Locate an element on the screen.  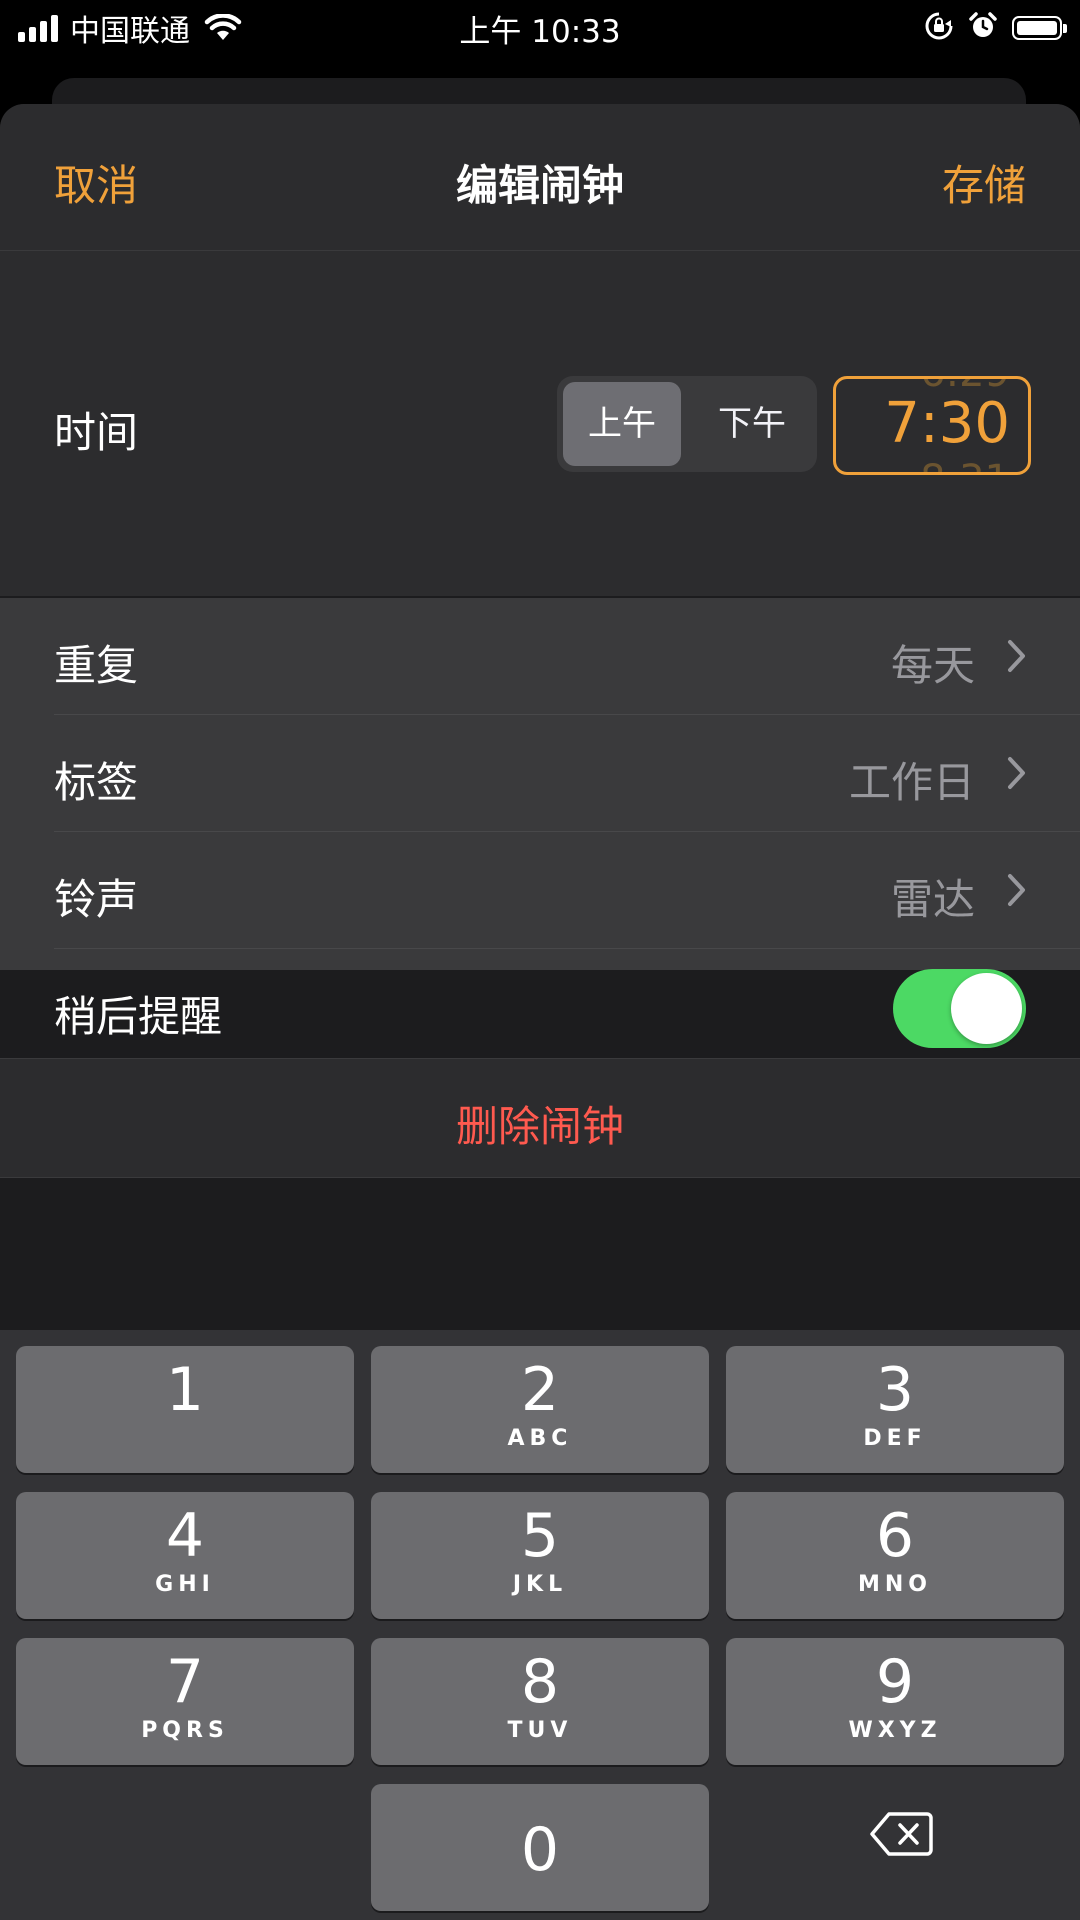
nav-bar: 取消 编辑闹钟 存储 is located at coordinates (540, 177).